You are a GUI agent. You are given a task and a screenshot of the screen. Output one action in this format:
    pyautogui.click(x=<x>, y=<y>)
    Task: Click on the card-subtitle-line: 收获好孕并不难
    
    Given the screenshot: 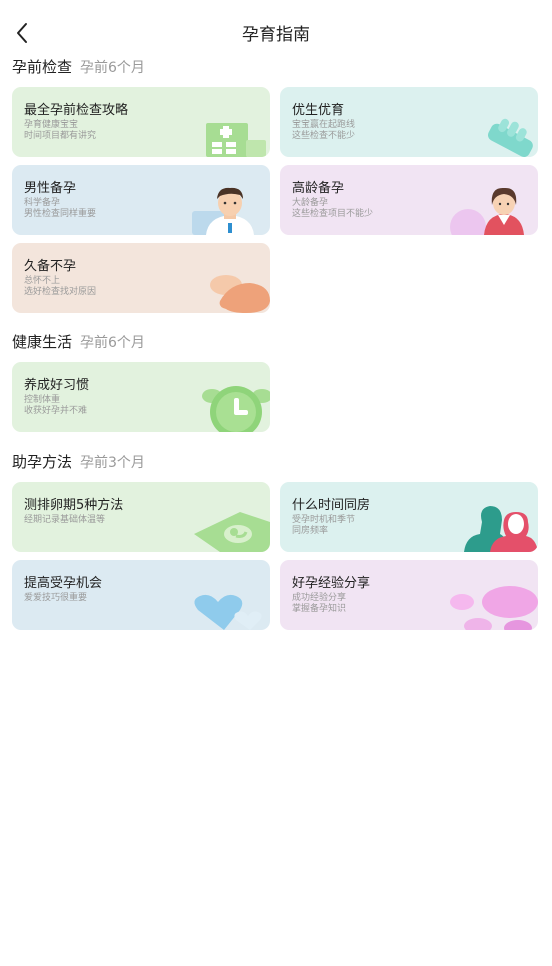 What is the action you would take?
    pyautogui.click(x=56, y=411)
    